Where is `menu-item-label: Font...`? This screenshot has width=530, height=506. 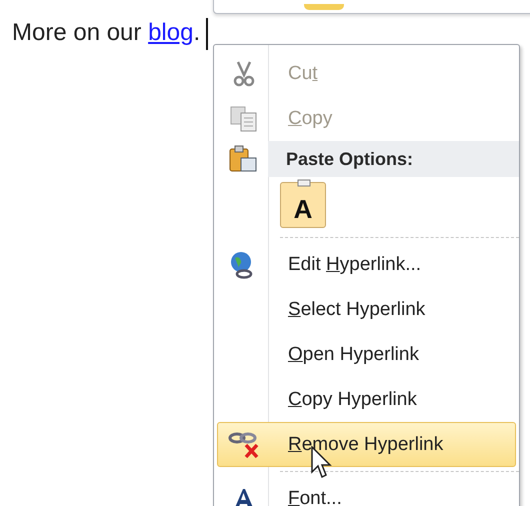 menu-item-label: Font... is located at coordinates (315, 497).